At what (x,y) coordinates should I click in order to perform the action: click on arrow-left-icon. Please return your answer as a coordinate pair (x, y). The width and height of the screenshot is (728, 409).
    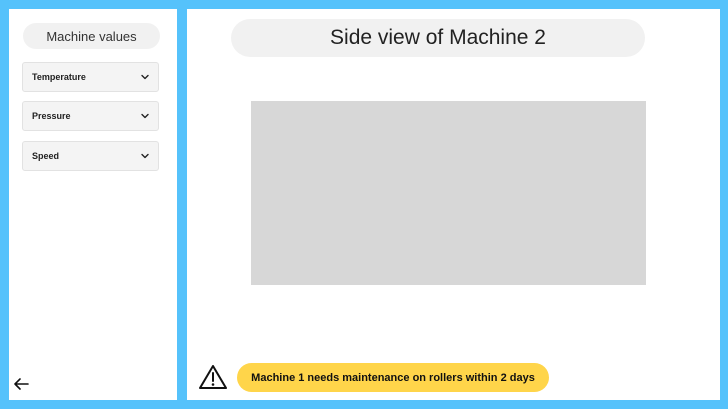
    Looking at the image, I should click on (21, 384).